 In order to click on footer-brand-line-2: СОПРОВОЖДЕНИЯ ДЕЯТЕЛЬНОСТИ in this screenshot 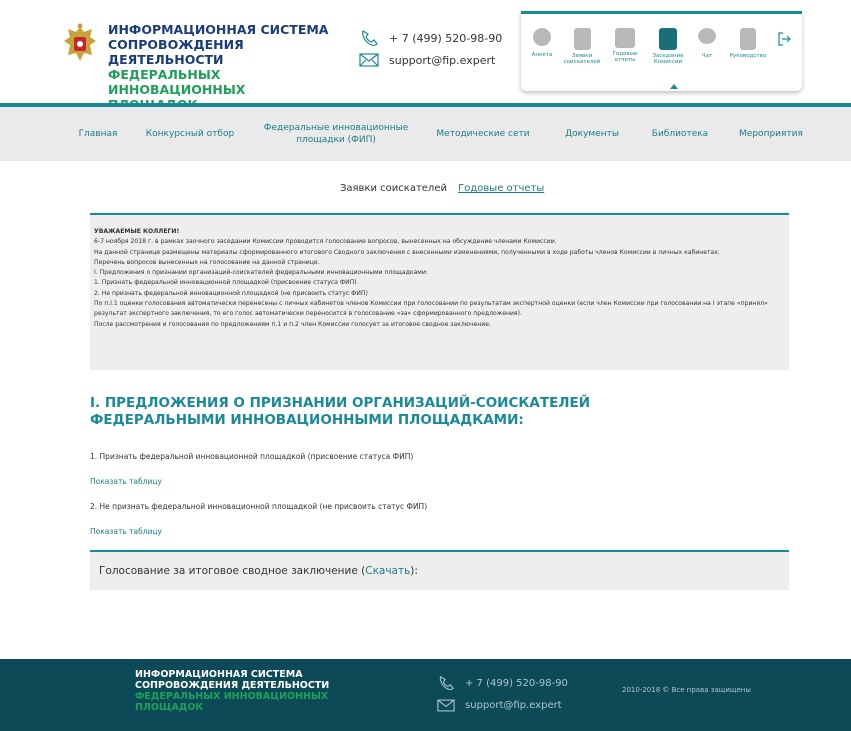, I will do `click(232, 685)`.